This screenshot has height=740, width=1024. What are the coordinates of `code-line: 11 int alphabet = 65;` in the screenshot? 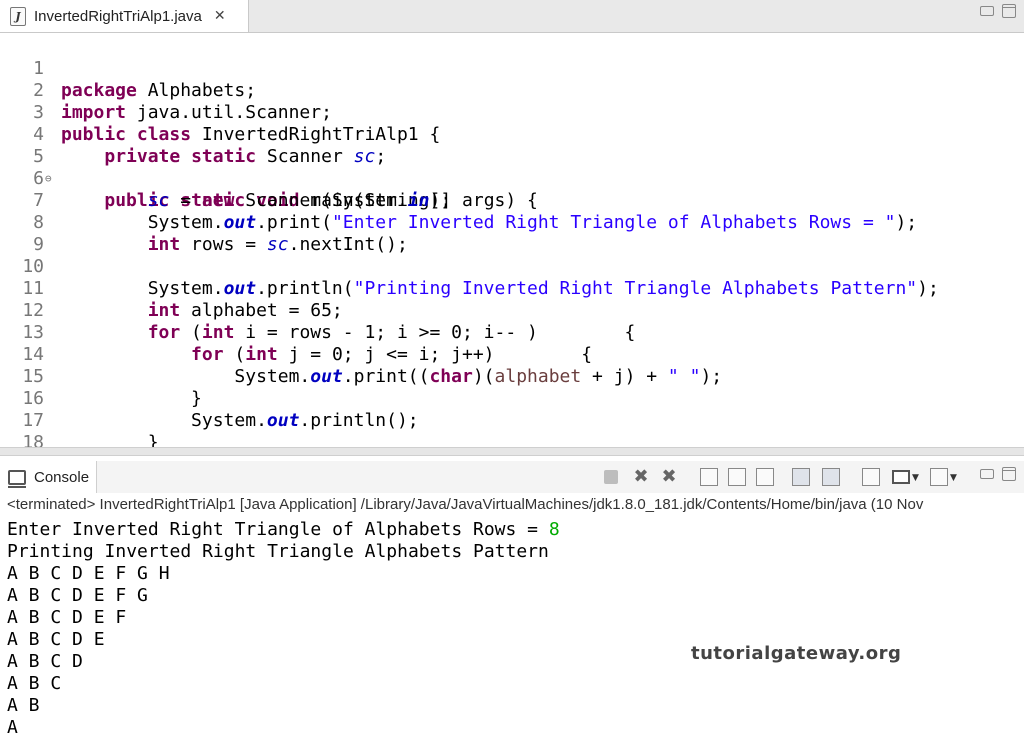 It's located at (171, 288).